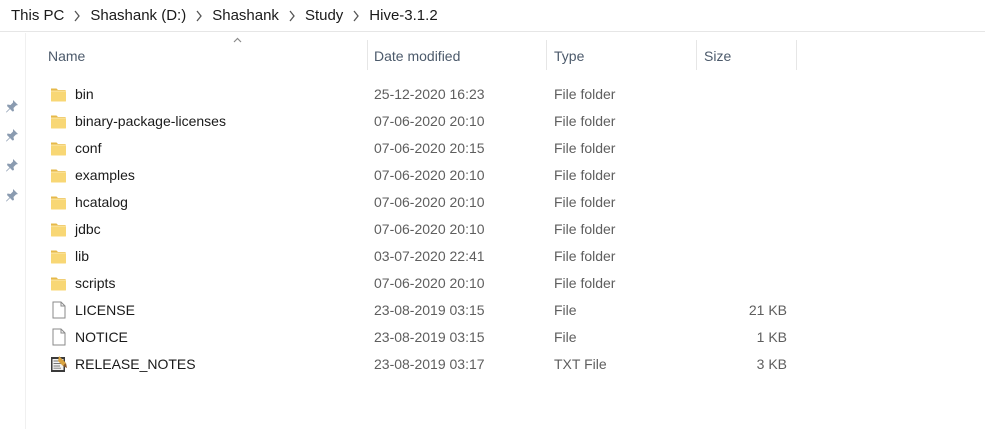  What do you see at coordinates (59, 364) in the screenshot?
I see `text-file-icon` at bounding box center [59, 364].